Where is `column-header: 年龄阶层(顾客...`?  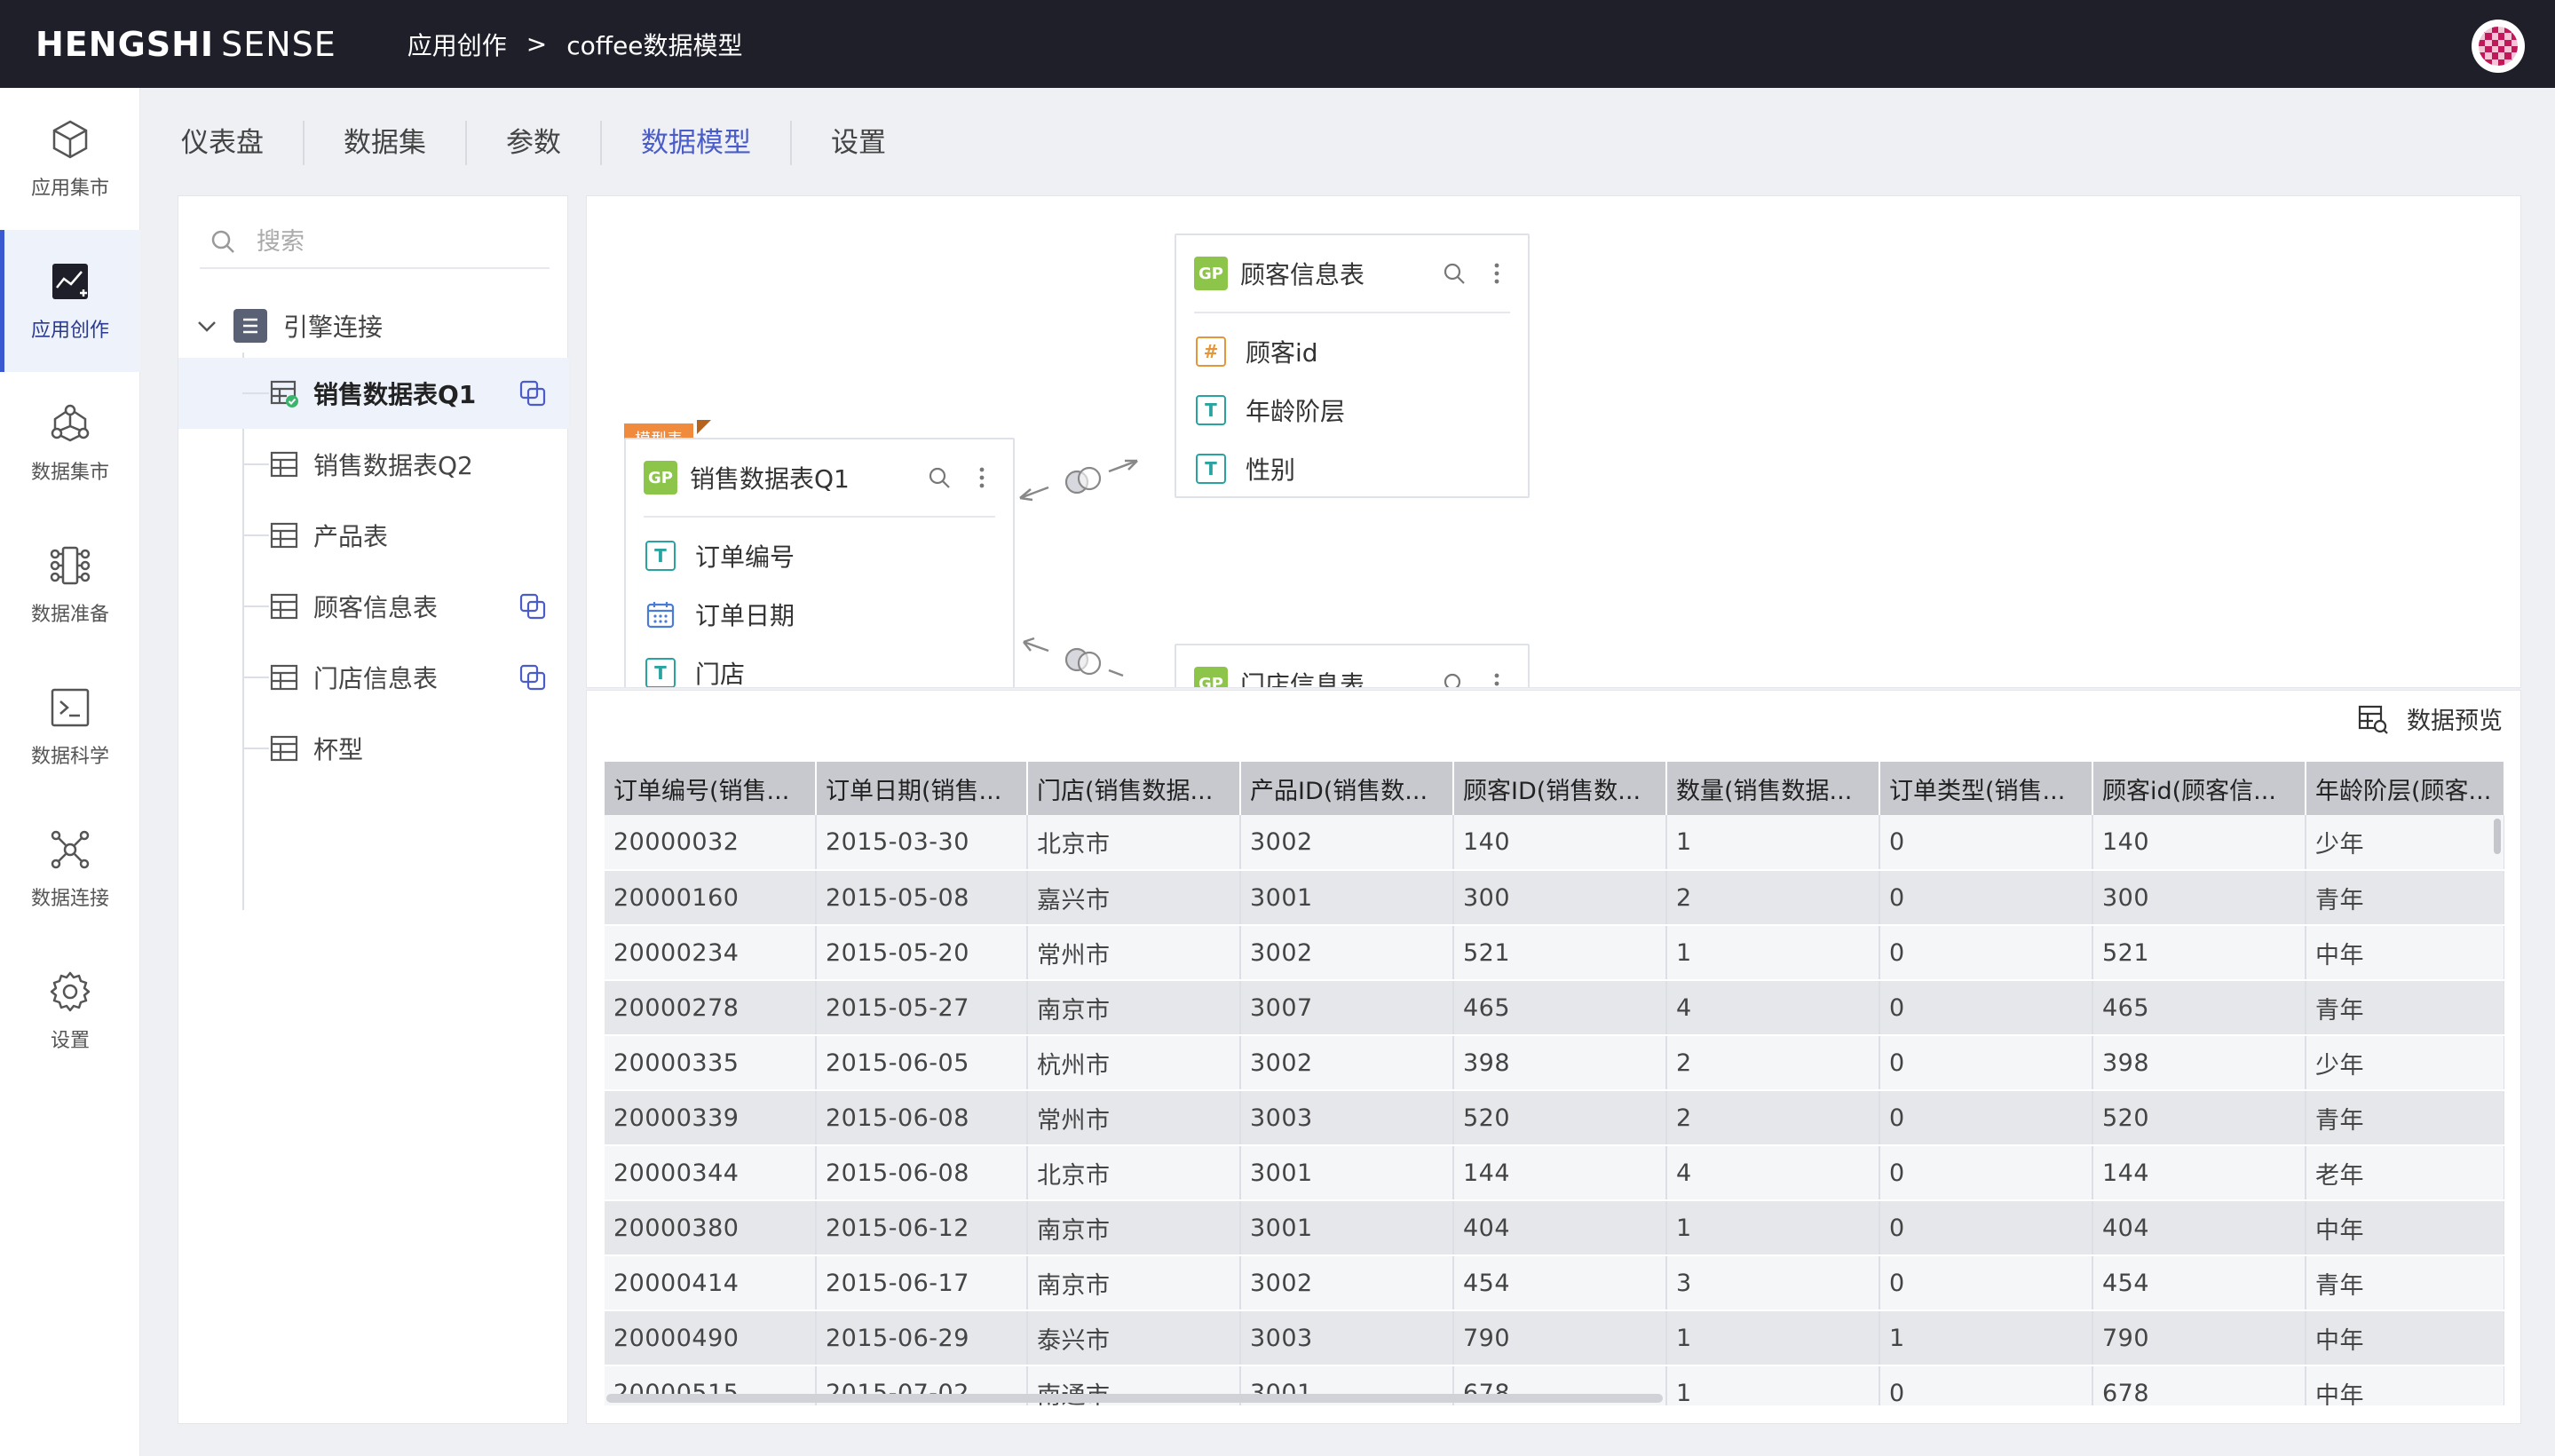 column-header: 年龄阶层(顾客... is located at coordinates (2405, 788).